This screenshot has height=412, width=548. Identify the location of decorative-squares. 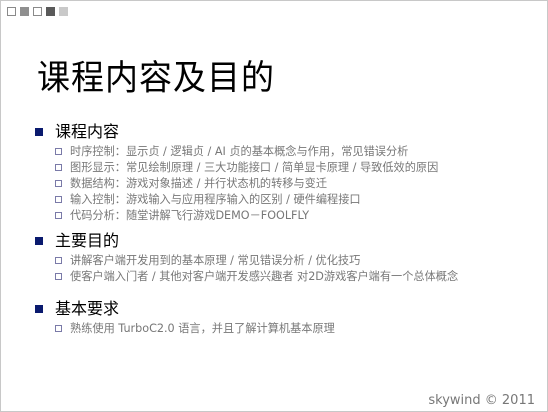
(37, 11).